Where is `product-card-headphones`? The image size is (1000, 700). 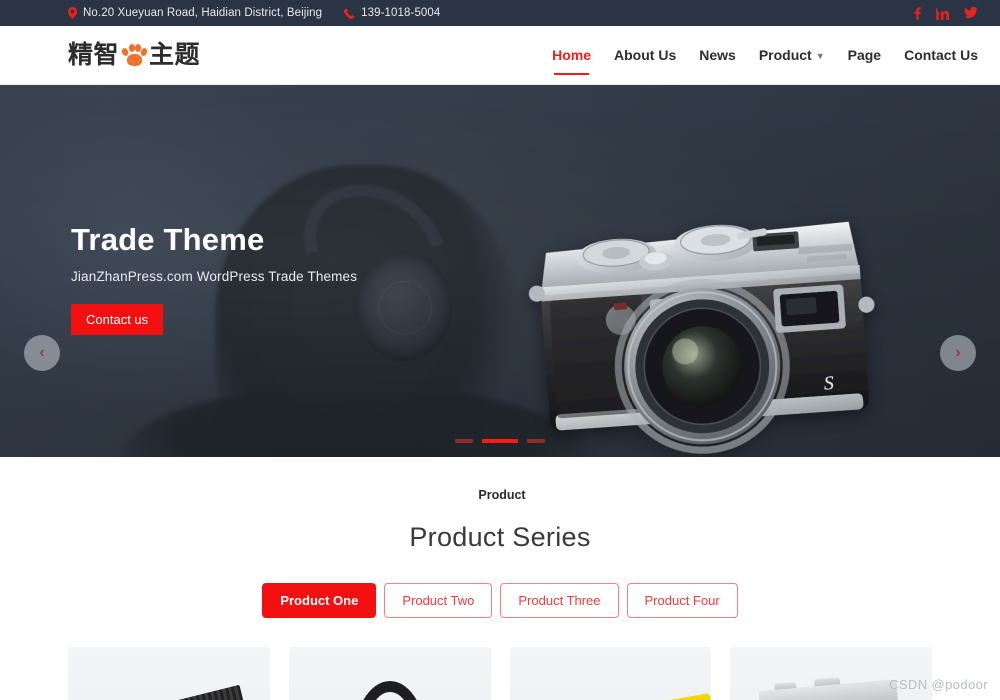 product-card-headphones is located at coordinates (389, 673).